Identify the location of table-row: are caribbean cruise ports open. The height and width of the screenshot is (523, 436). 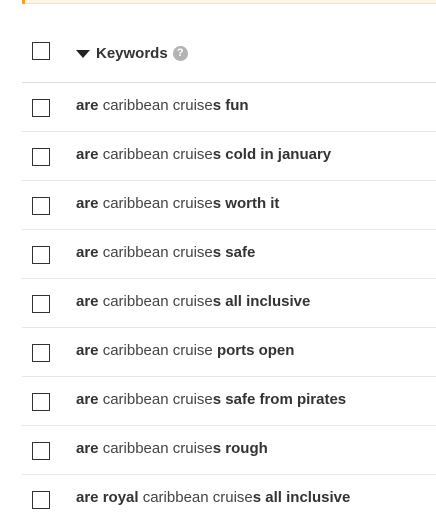
(229, 352).